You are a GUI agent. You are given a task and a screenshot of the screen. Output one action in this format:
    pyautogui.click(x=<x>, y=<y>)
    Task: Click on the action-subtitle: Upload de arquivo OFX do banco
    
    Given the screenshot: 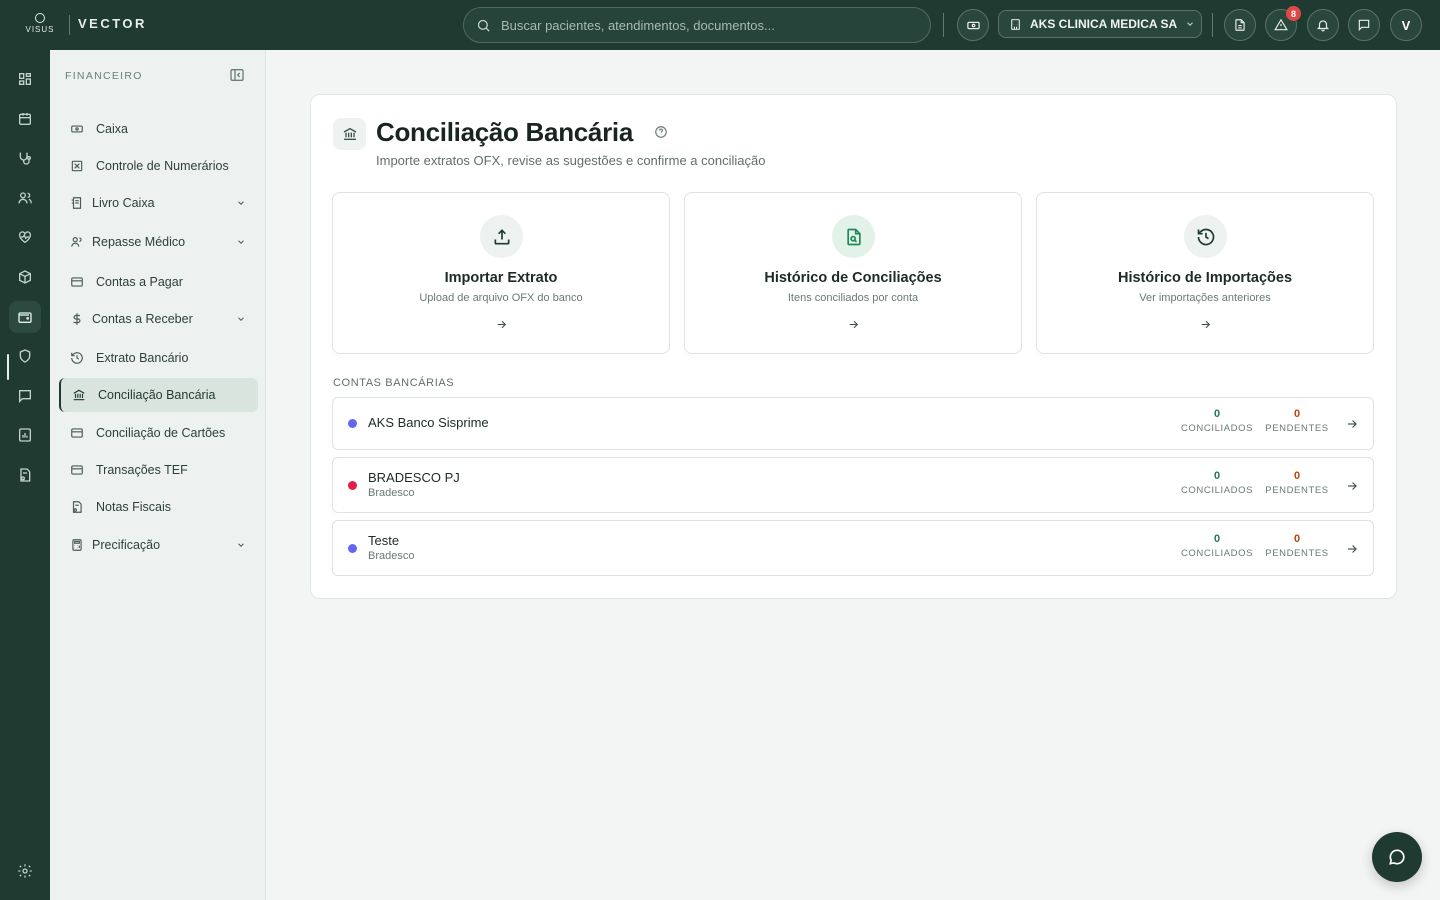 What is the action you would take?
    pyautogui.click(x=501, y=298)
    